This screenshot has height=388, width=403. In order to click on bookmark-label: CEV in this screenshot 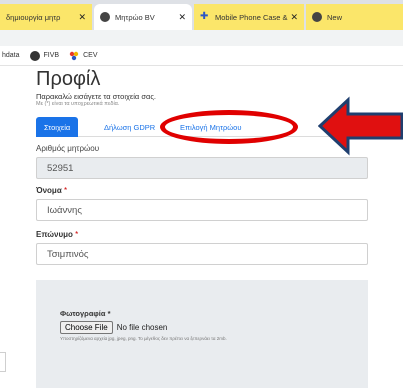, I will do `click(90, 55)`.